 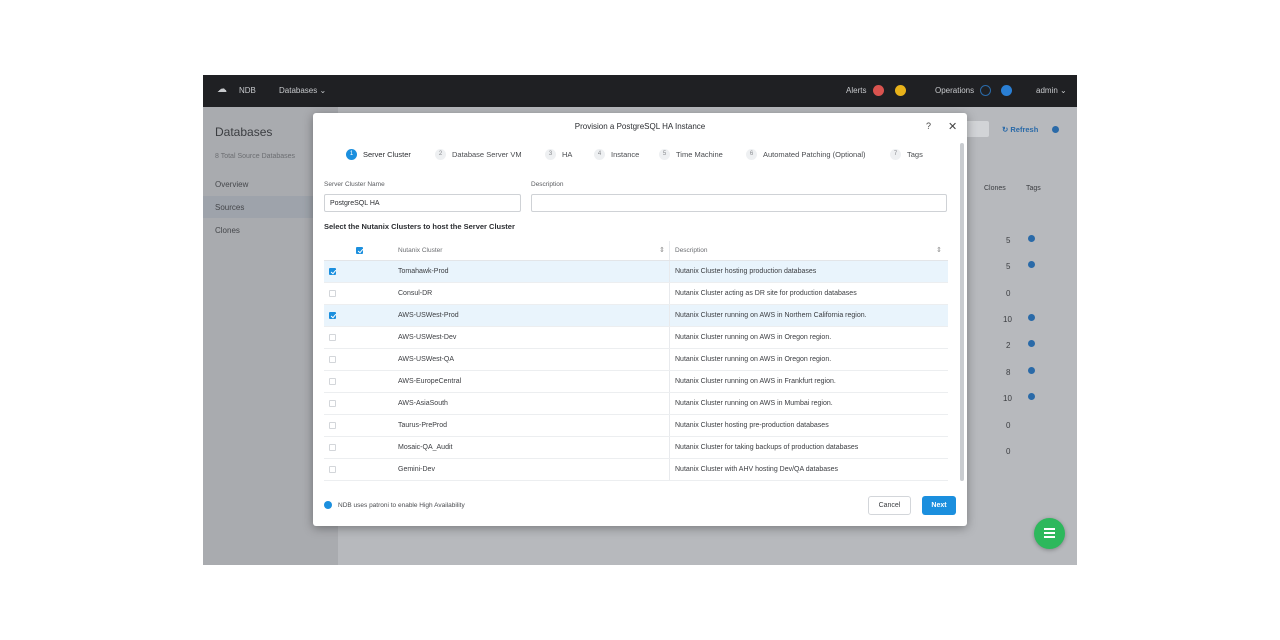 I want to click on alerts-label: Alerts, so click(x=856, y=90).